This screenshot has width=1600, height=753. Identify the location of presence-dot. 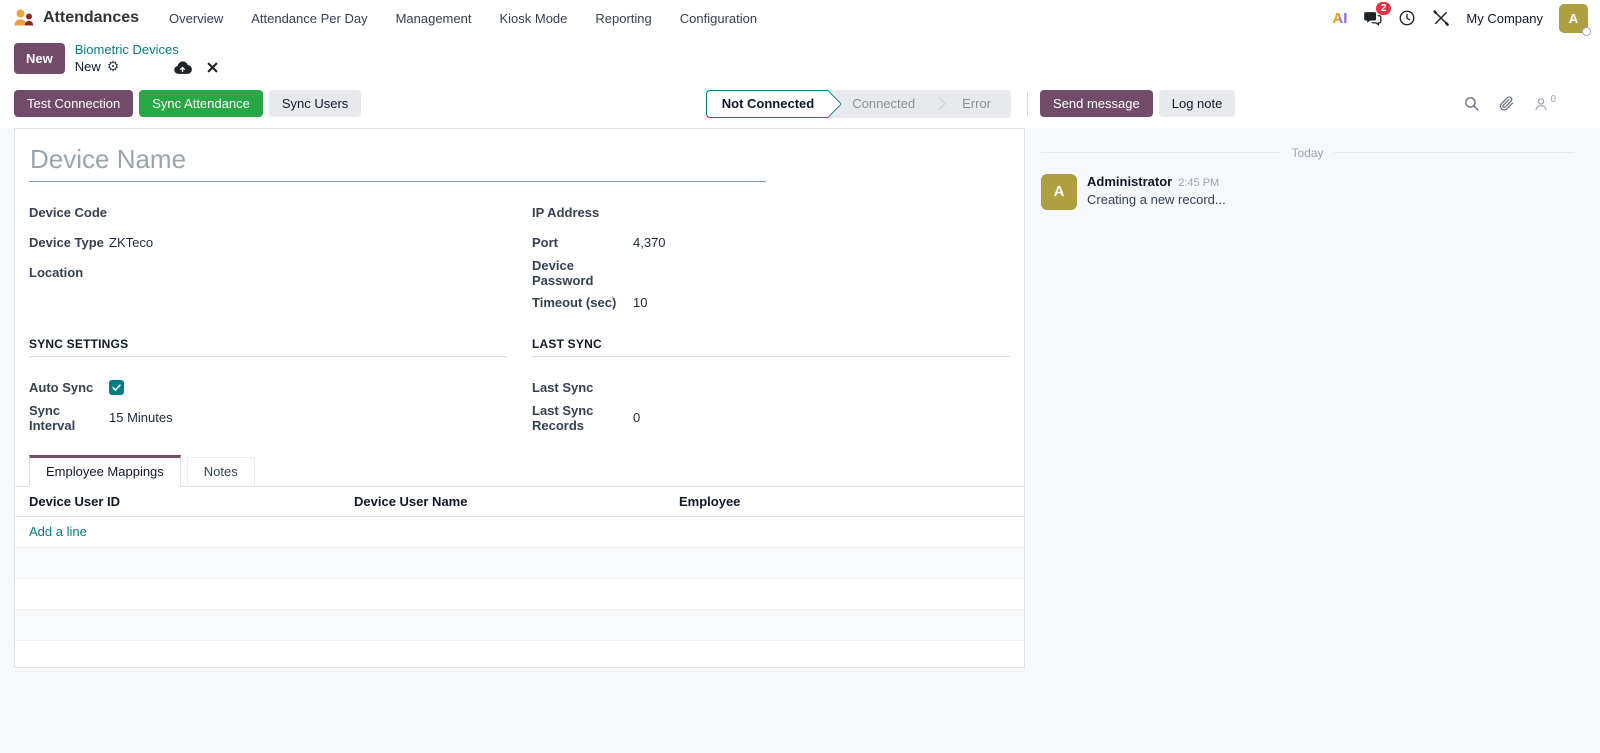
(1586, 31).